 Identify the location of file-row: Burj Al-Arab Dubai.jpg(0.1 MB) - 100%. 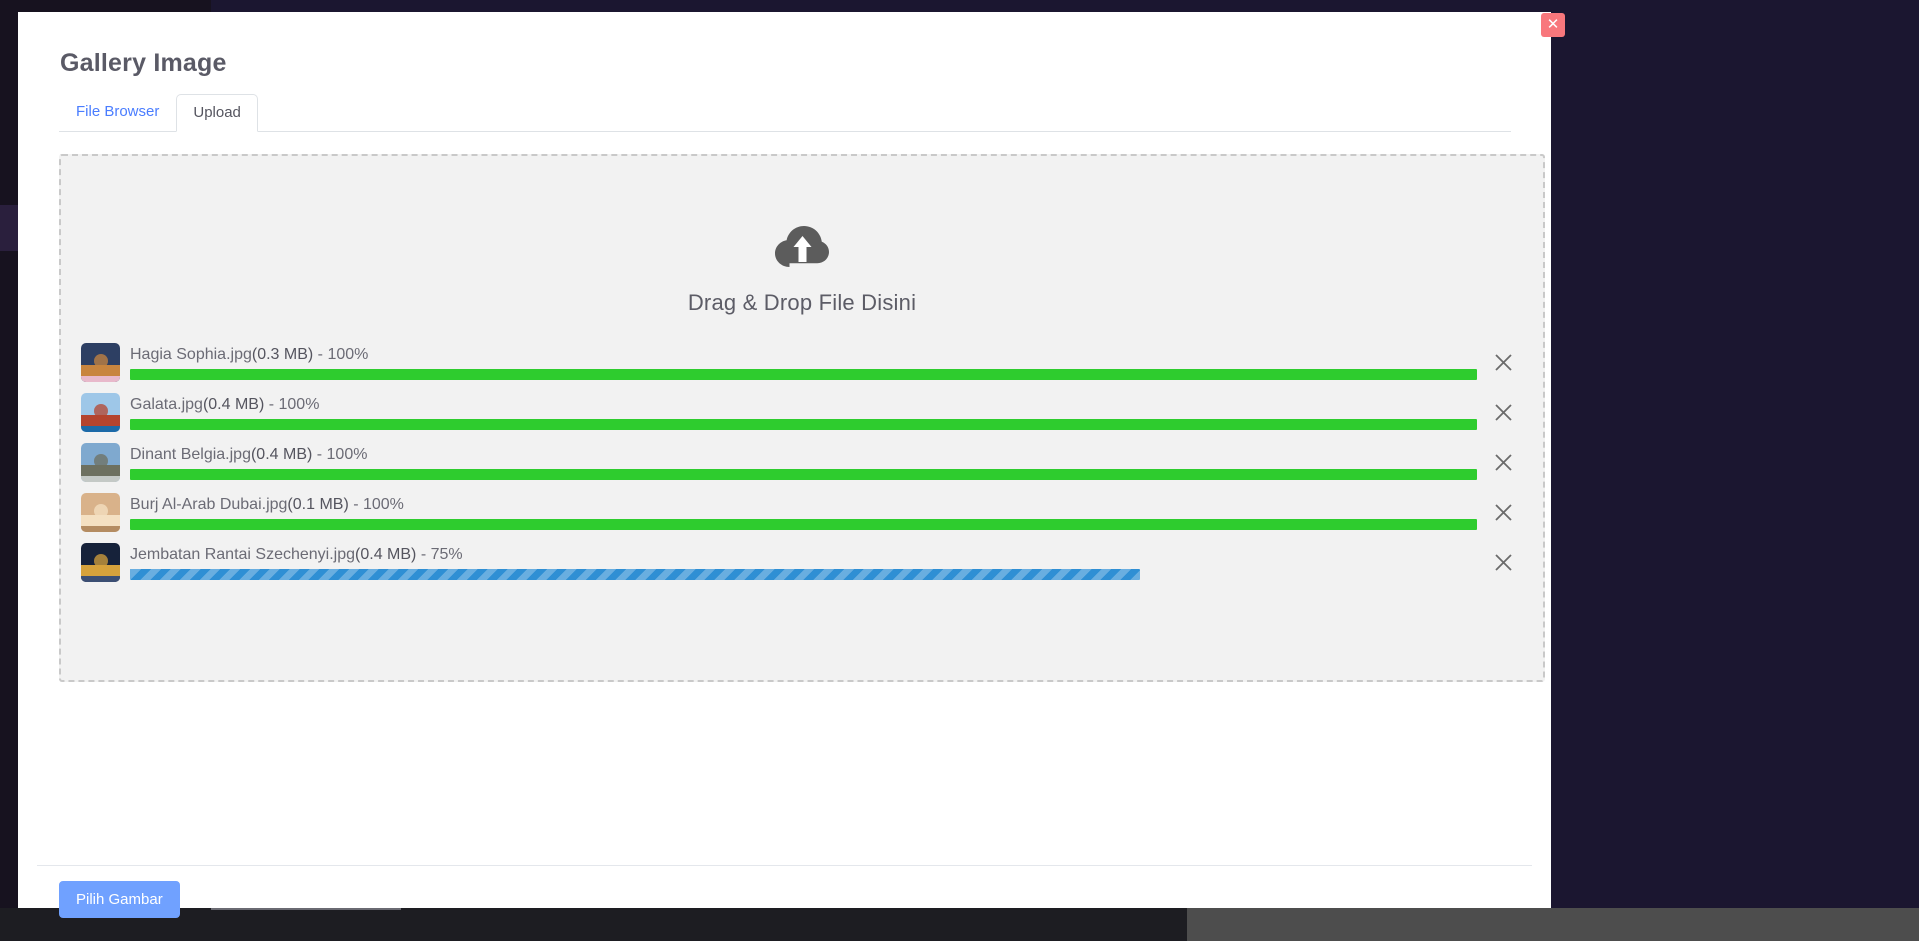
(802, 512).